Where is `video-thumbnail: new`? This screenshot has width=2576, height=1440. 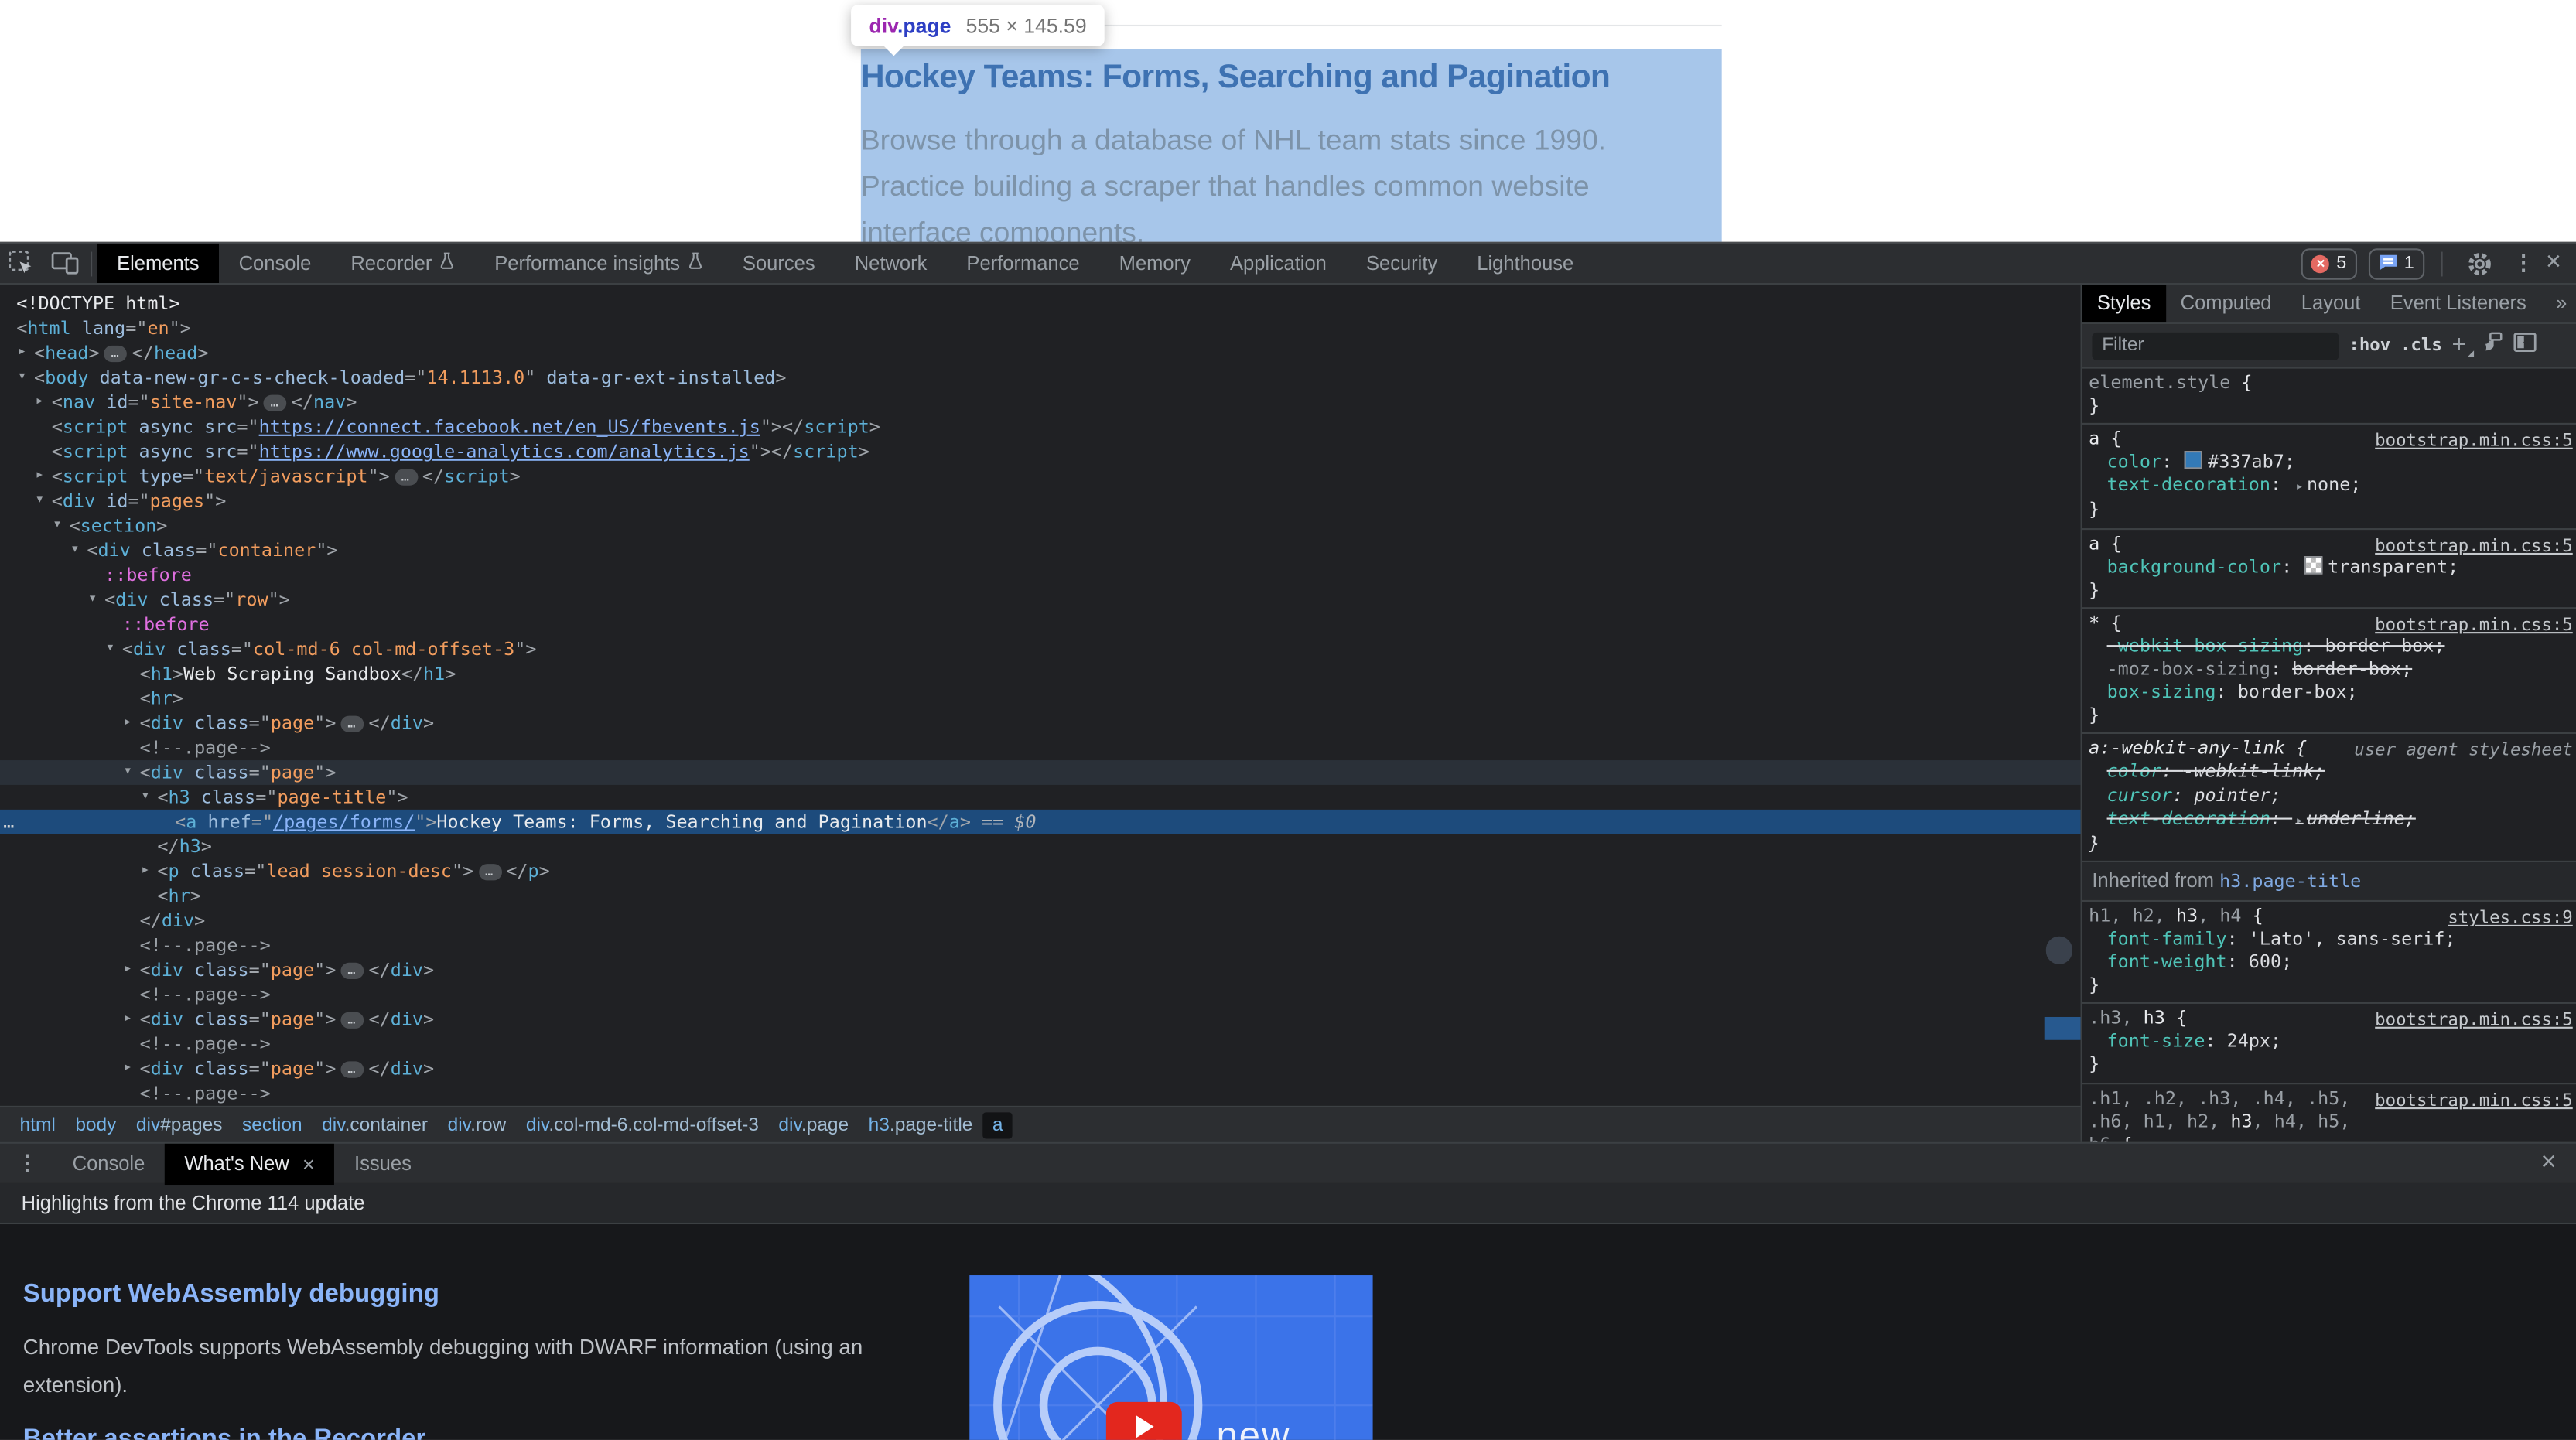
video-thumbnail: new is located at coordinates (1171, 1358).